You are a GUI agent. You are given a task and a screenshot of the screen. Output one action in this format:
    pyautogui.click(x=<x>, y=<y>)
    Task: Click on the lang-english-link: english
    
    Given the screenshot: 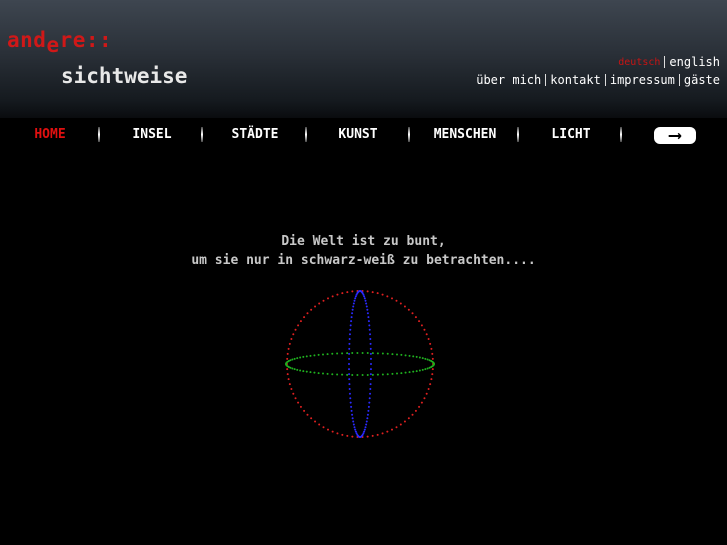 What is the action you would take?
    pyautogui.click(x=694, y=62)
    